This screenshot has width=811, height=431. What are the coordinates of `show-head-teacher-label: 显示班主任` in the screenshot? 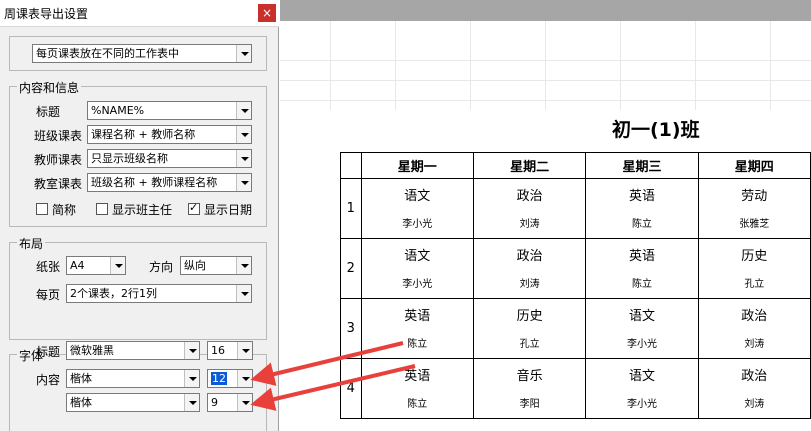 It's located at (142, 209).